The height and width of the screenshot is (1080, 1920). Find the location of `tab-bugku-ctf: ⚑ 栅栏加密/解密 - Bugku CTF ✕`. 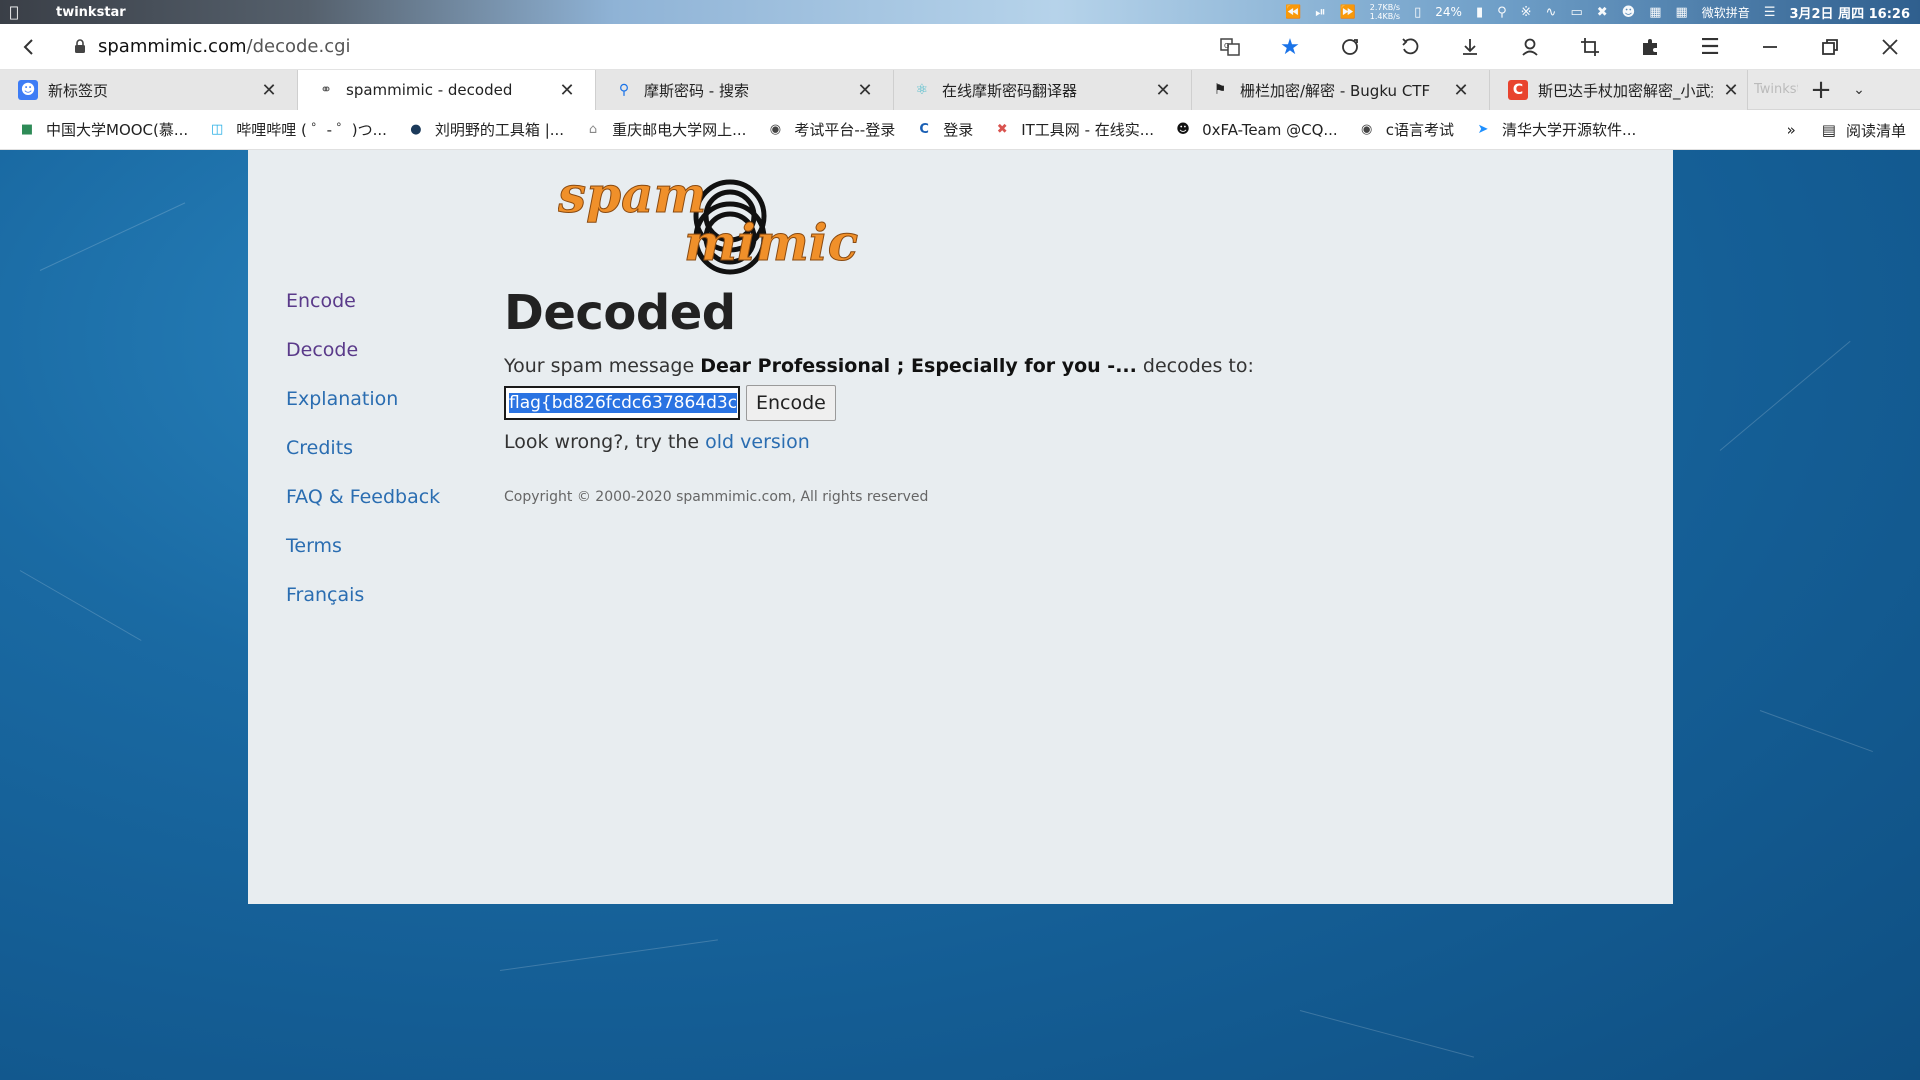

tab-bugku-ctf: ⚑ 栅栏加密/解密 - Bugku CTF ✕ is located at coordinates (1341, 90).